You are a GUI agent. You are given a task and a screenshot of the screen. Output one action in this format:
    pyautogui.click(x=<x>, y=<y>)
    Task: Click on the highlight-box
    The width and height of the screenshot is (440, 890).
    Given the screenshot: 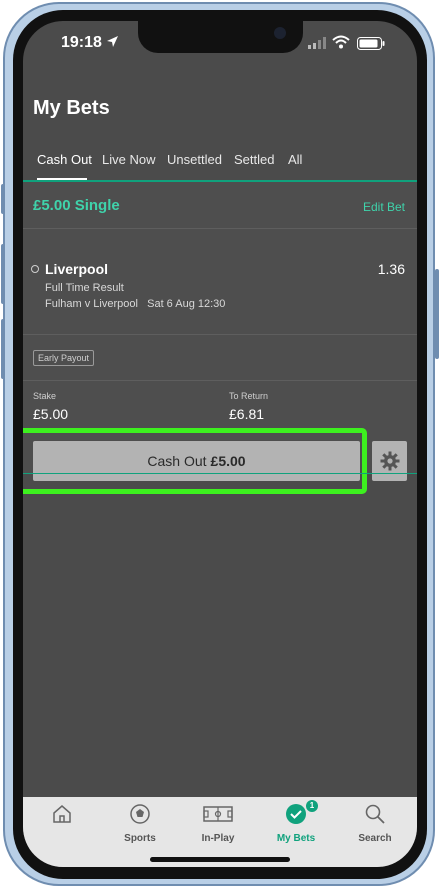 What is the action you would take?
    pyautogui.click(x=195, y=461)
    